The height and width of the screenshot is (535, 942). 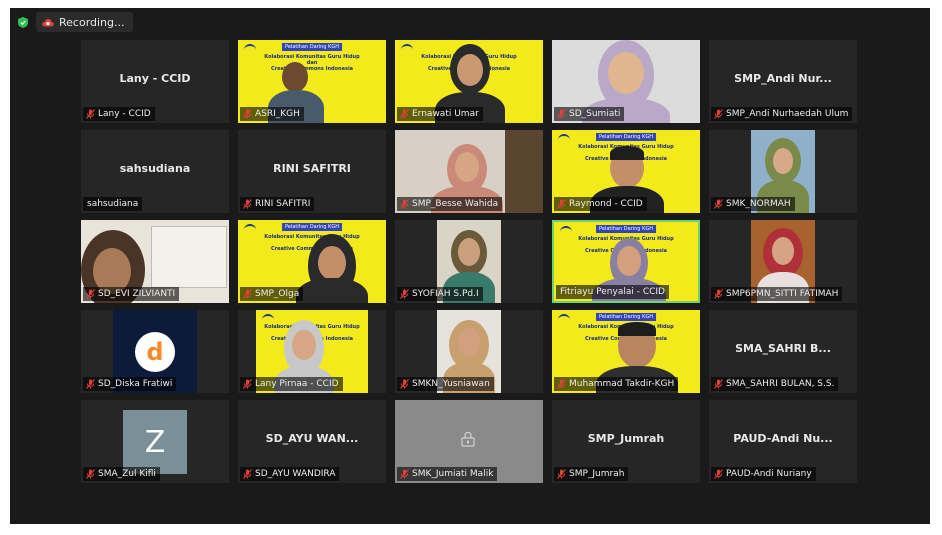 I want to click on participant-tile: SMK_Jumiati Malik, so click(x=469, y=441).